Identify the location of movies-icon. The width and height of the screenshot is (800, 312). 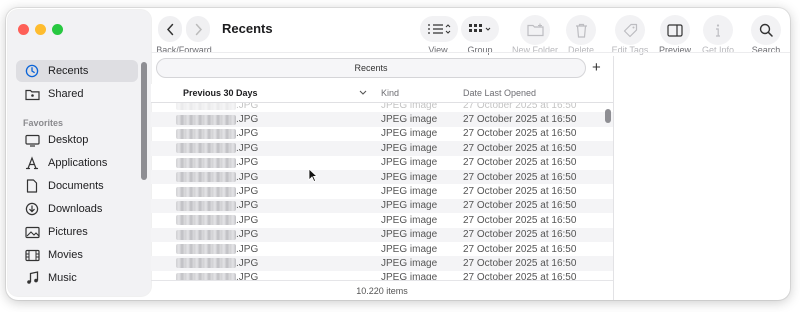
(32, 255).